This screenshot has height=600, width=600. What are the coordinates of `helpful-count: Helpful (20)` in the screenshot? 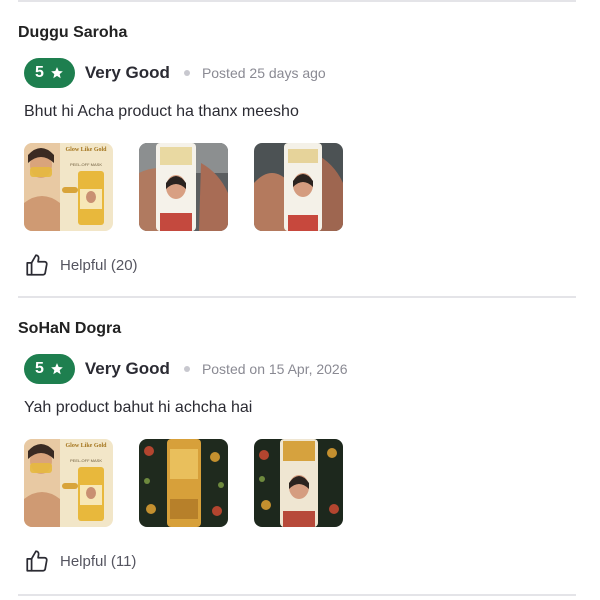 It's located at (99, 265).